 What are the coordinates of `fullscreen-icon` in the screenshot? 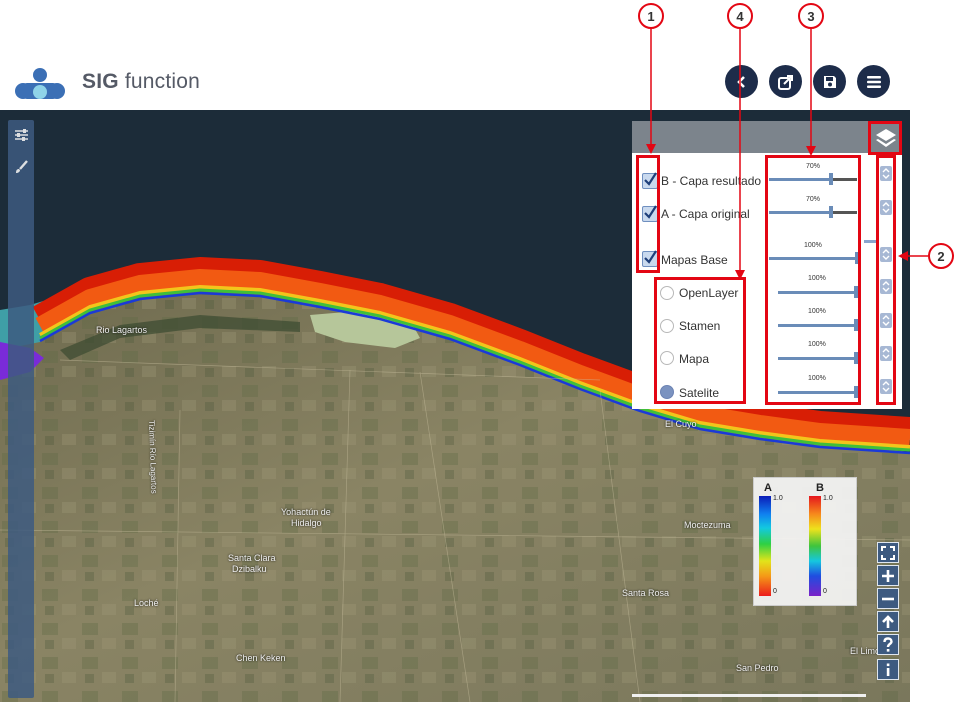 It's located at (888, 552).